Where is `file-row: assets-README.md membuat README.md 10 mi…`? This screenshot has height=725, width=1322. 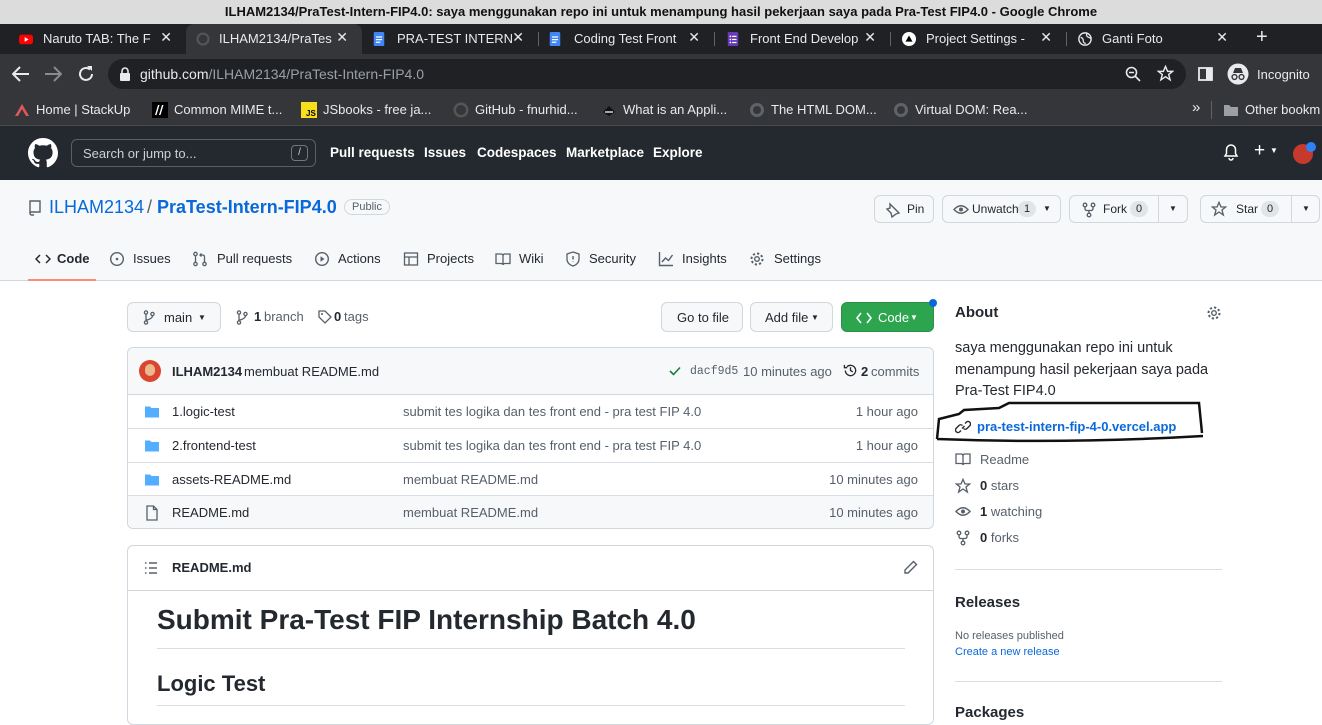
file-row: assets-README.md membuat README.md 10 mi… is located at coordinates (530, 478).